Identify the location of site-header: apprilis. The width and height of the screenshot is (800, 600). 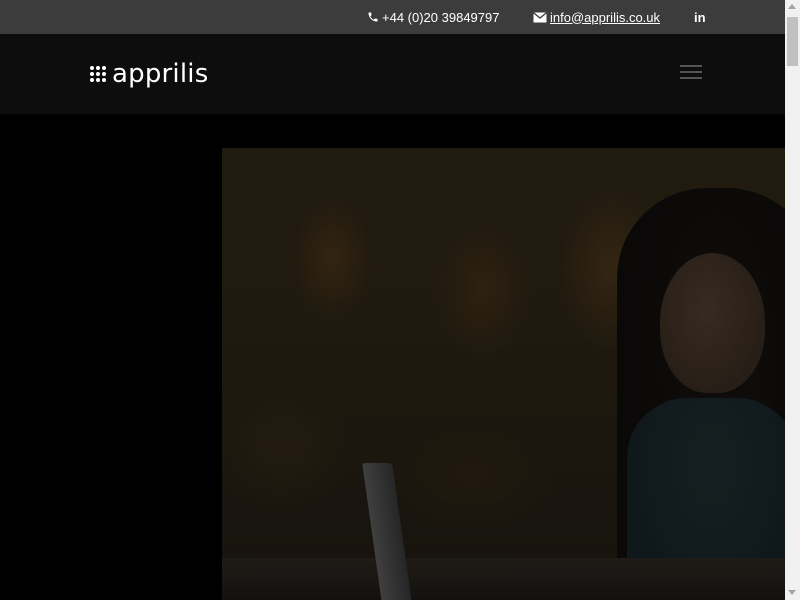
(392, 74).